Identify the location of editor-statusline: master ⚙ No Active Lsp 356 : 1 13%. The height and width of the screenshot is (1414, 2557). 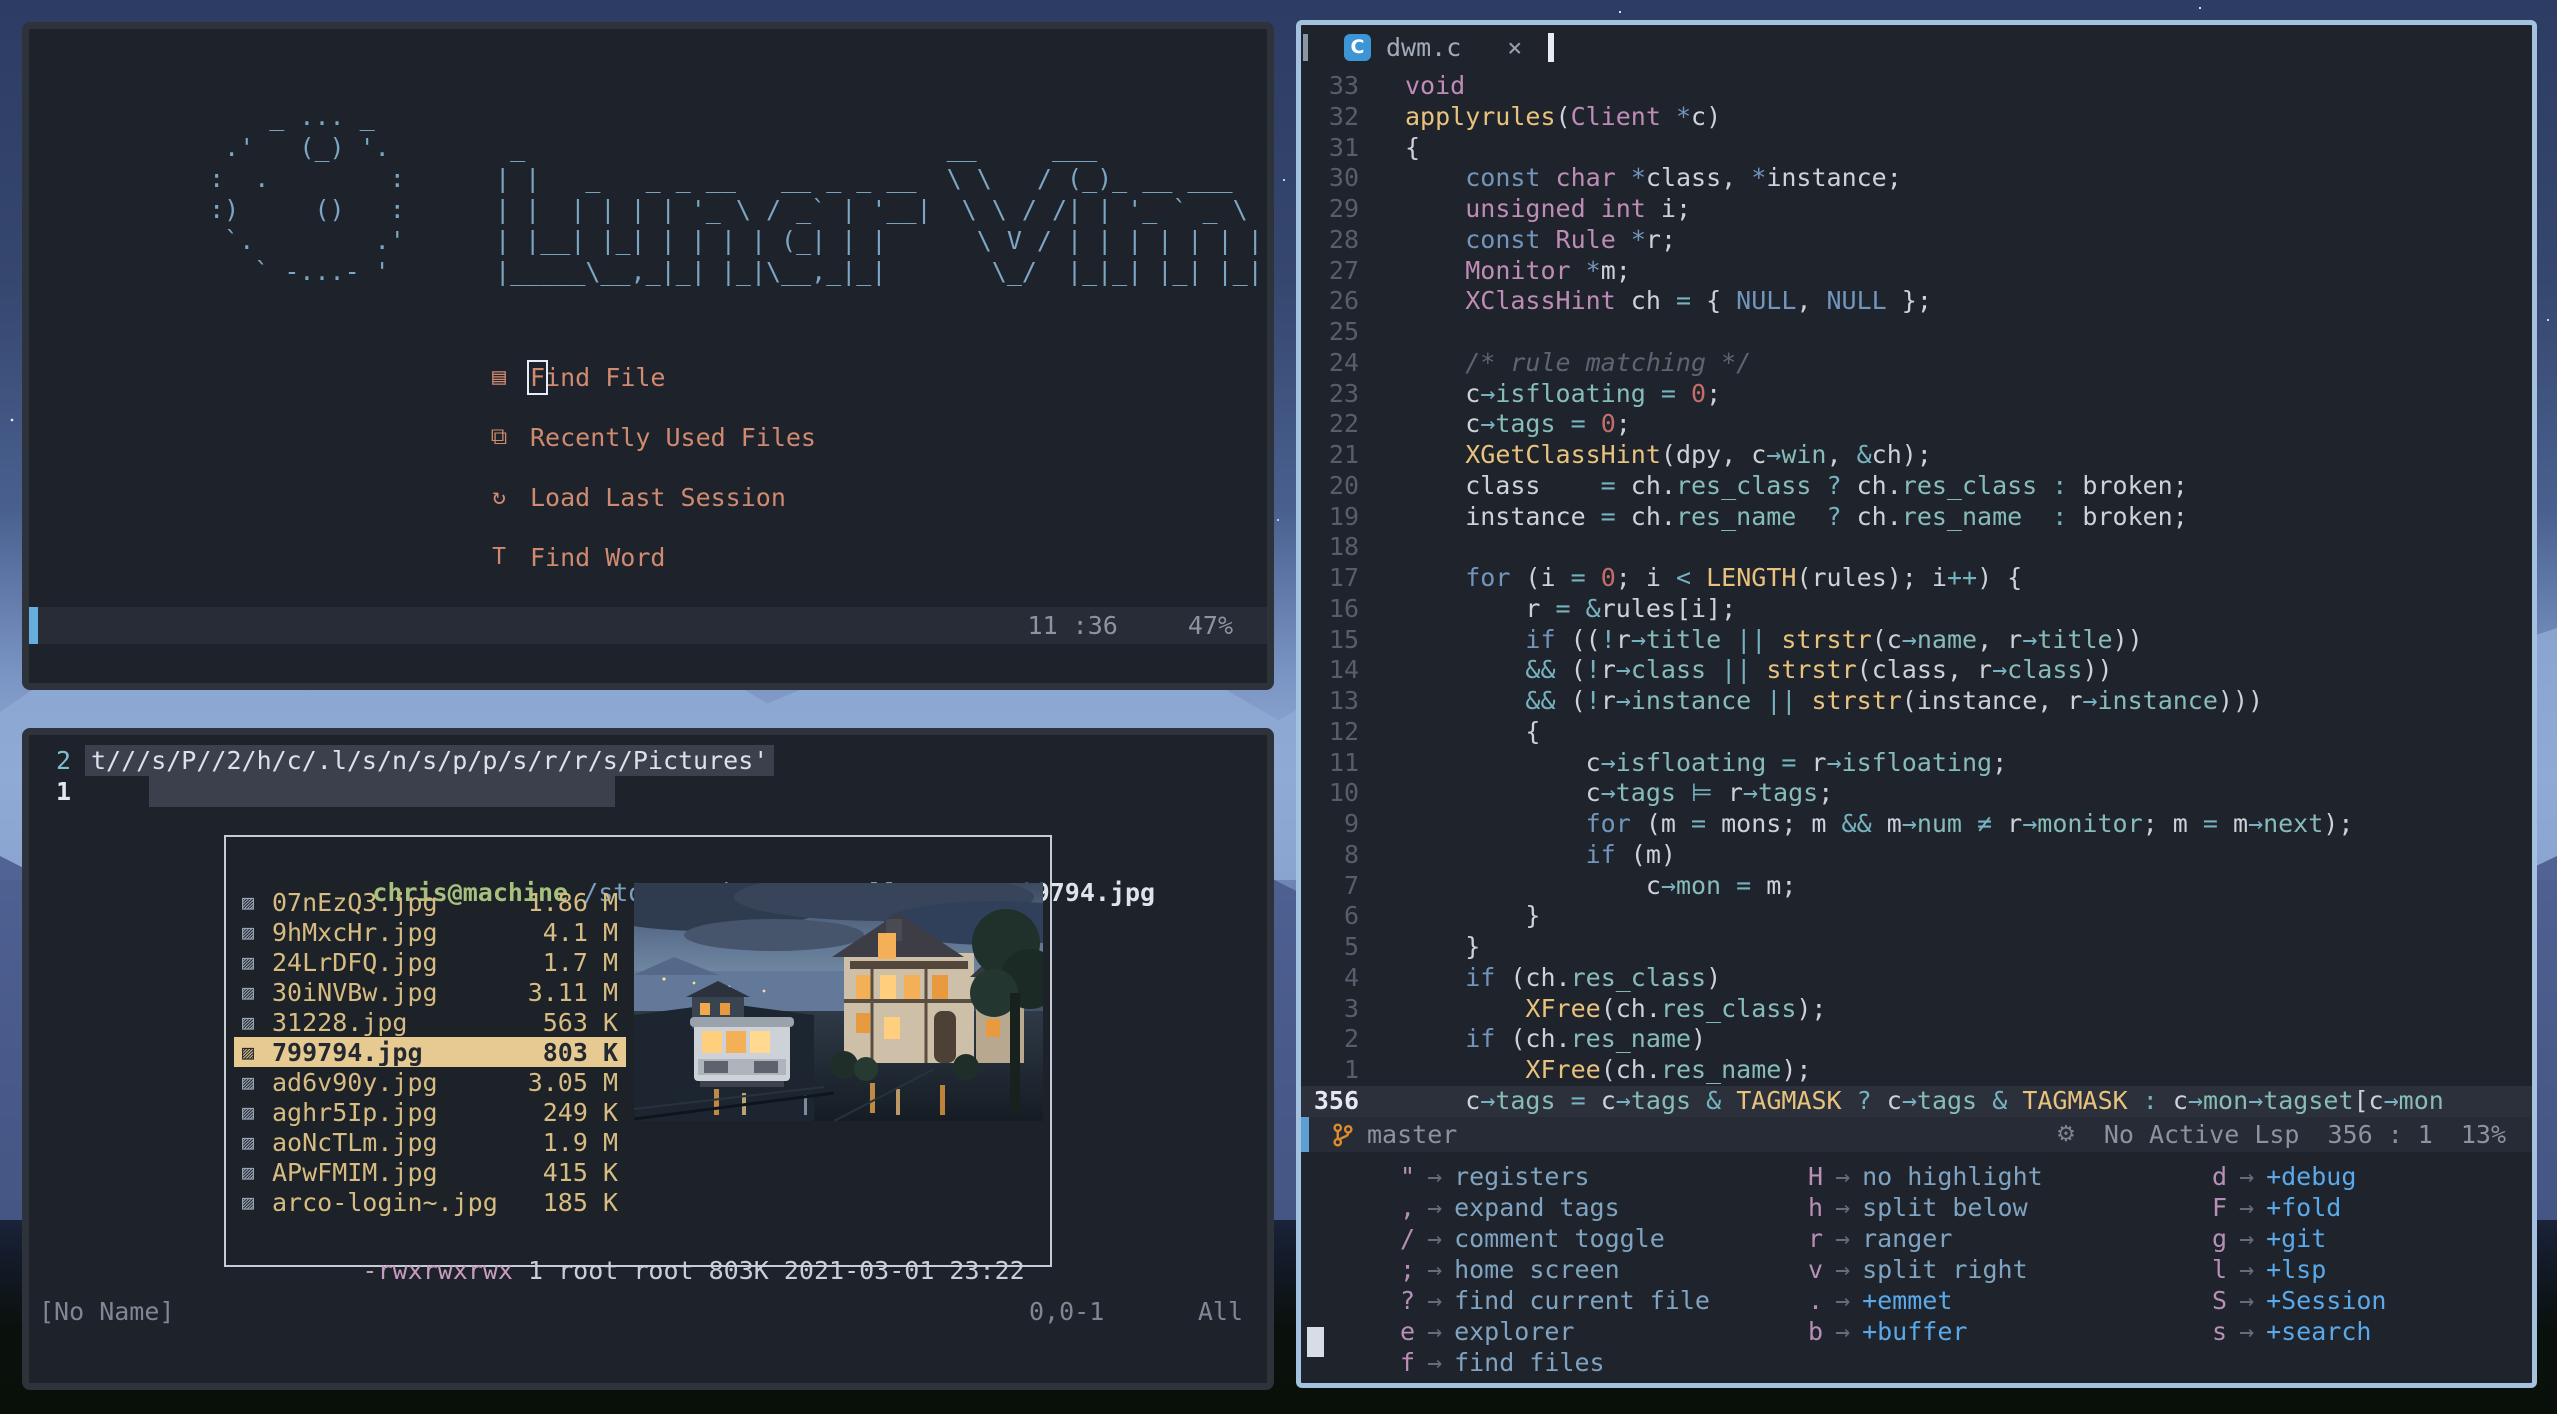
(1916, 1134).